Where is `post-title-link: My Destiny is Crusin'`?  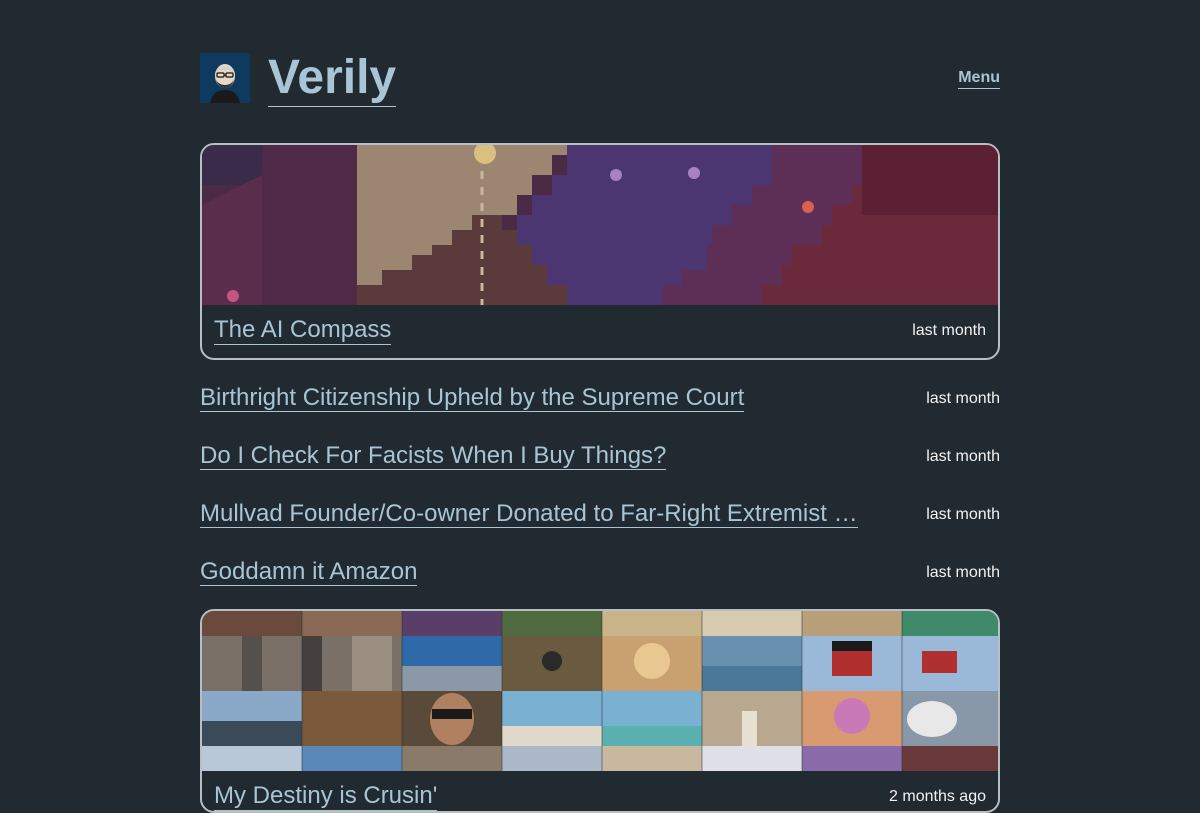 post-title-link: My Destiny is Crusin' is located at coordinates (326, 796).